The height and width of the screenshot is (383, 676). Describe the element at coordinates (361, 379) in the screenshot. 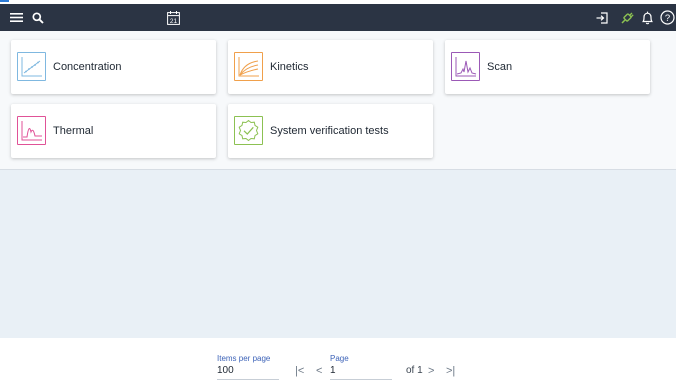

I see `page-input-underline` at that location.